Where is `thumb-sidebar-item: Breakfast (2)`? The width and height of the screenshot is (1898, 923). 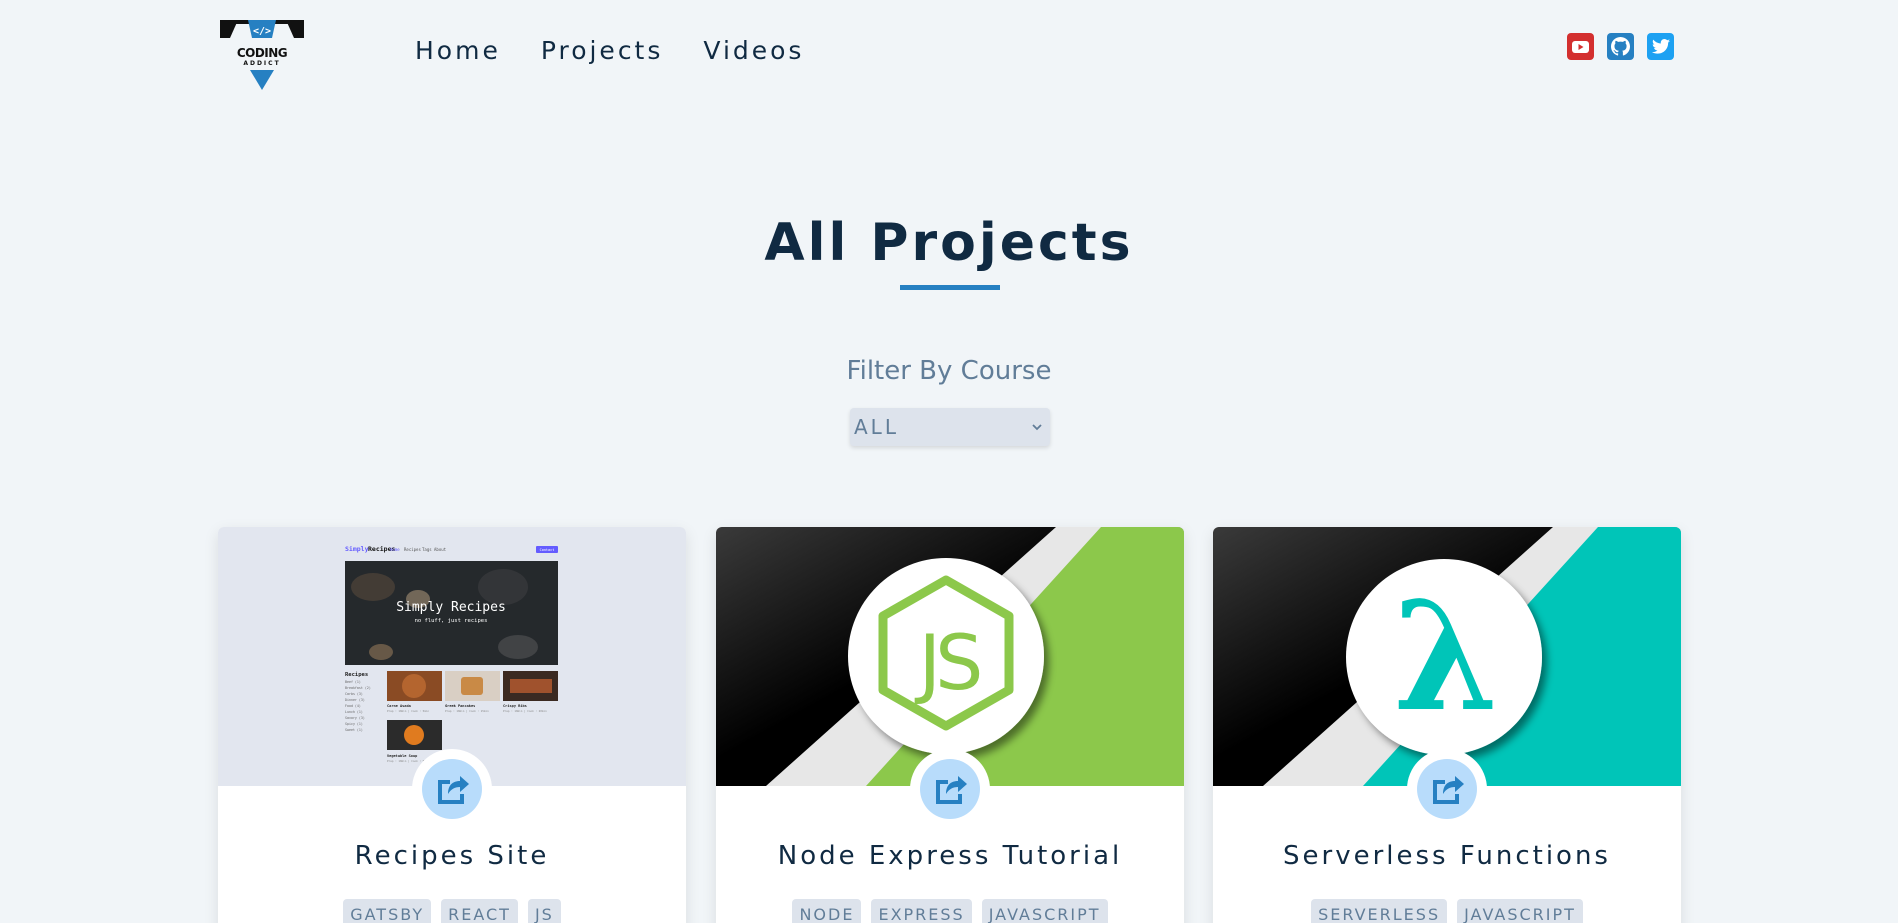 thumb-sidebar-item: Breakfast (2) is located at coordinates (358, 688).